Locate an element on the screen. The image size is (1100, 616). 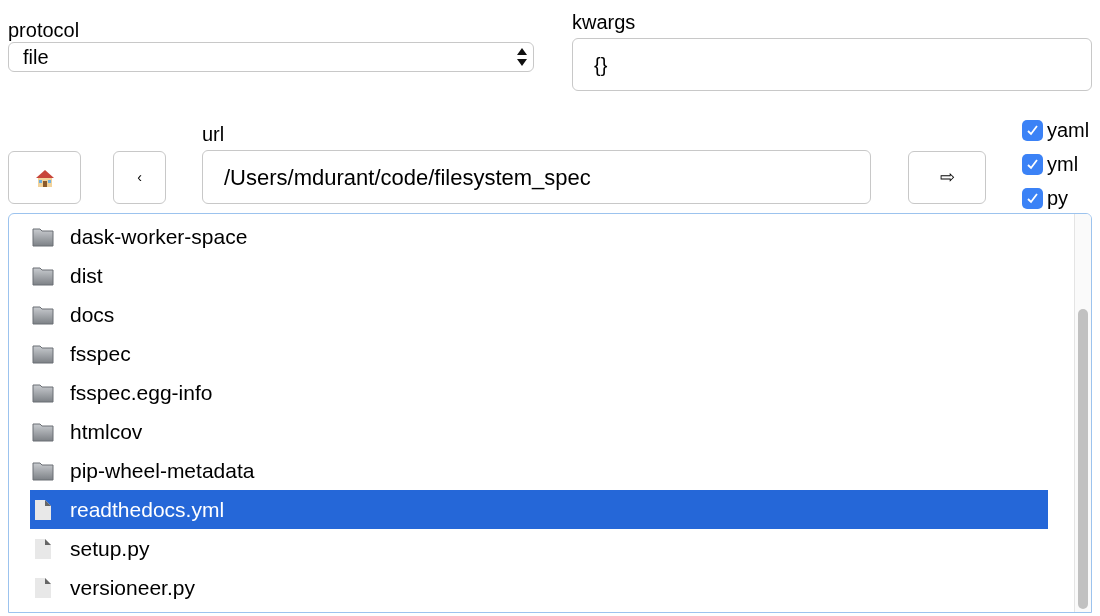
file-row: fsspec.egg-info is located at coordinates (539, 392).